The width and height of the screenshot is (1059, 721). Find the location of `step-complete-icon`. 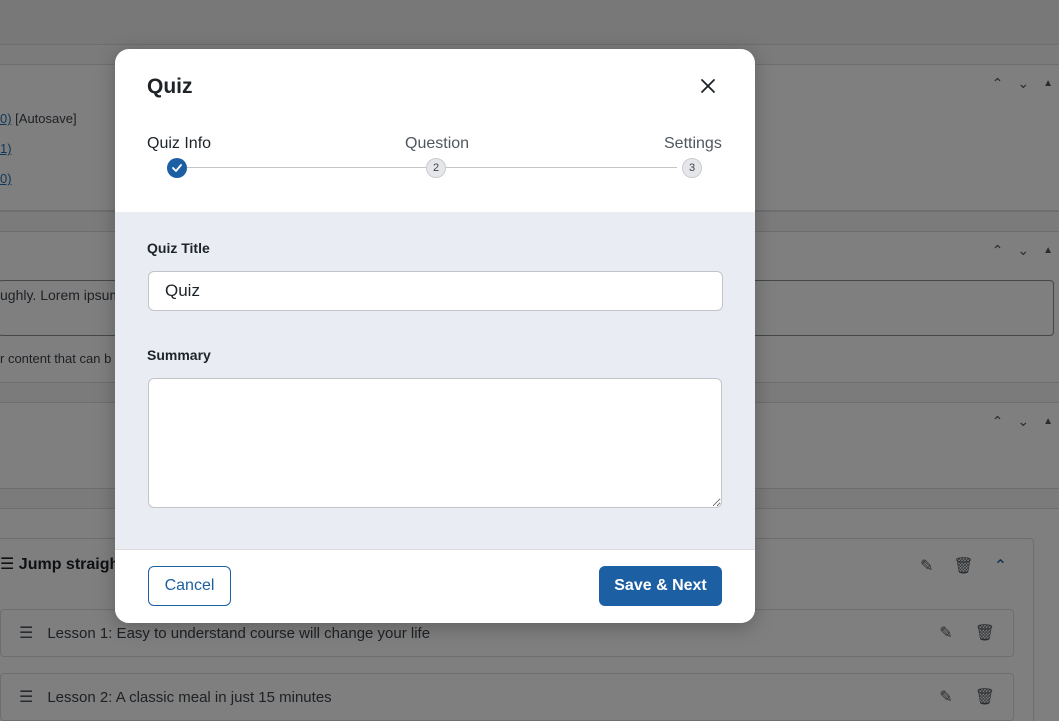

step-complete-icon is located at coordinates (177, 168).